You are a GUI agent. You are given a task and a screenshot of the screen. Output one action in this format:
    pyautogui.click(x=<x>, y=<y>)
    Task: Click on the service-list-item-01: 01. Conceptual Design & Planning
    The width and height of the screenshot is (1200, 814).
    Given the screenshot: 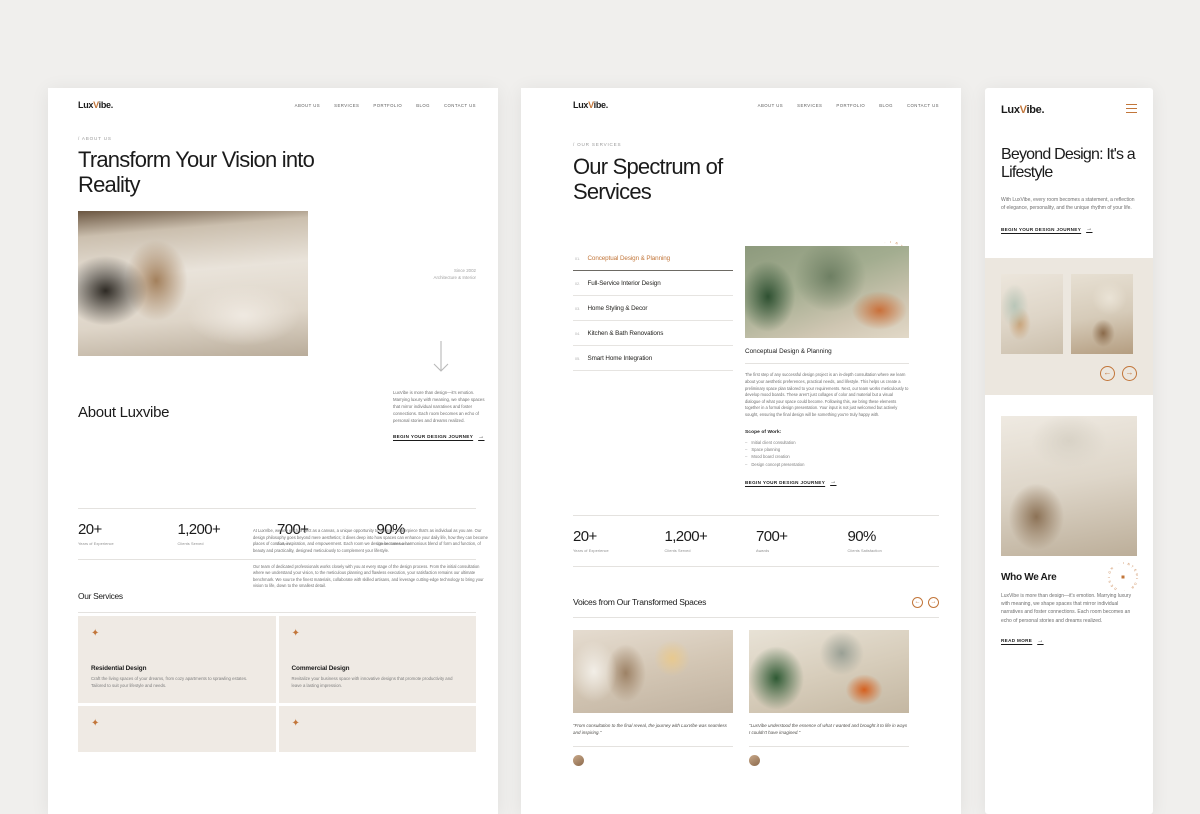 What is the action you would take?
    pyautogui.click(x=653, y=259)
    